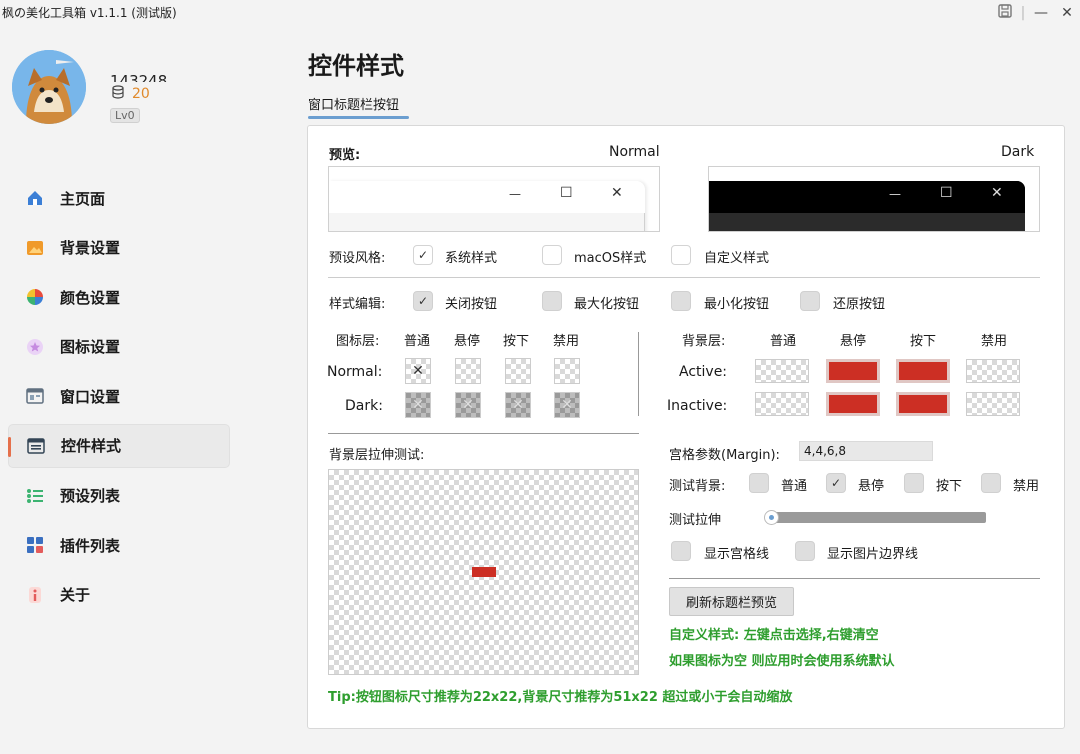  Describe the element at coordinates (853, 341) in the screenshot. I see `bg-col-hover: 悬停` at that location.